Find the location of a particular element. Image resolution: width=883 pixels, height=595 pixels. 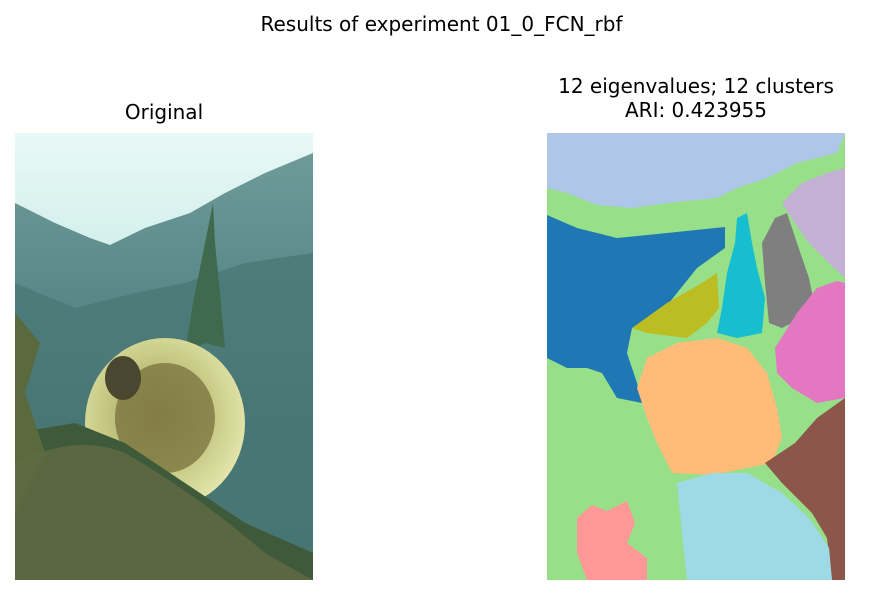

original-panel-title: Original is located at coordinates (164, 112).